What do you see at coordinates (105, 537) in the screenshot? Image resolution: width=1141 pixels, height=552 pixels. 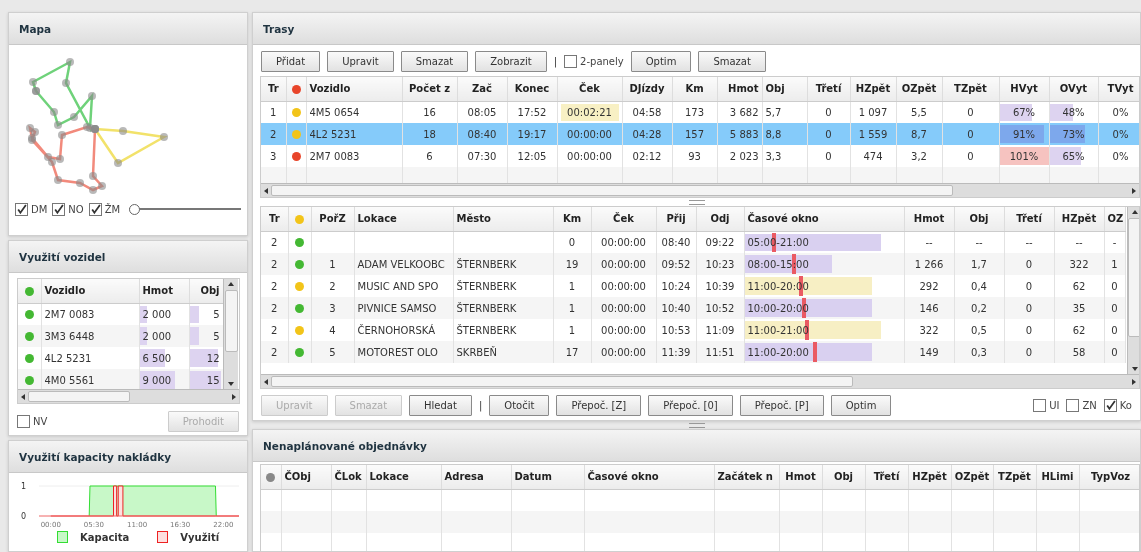 I see `legend-label: Kapacita` at bounding box center [105, 537].